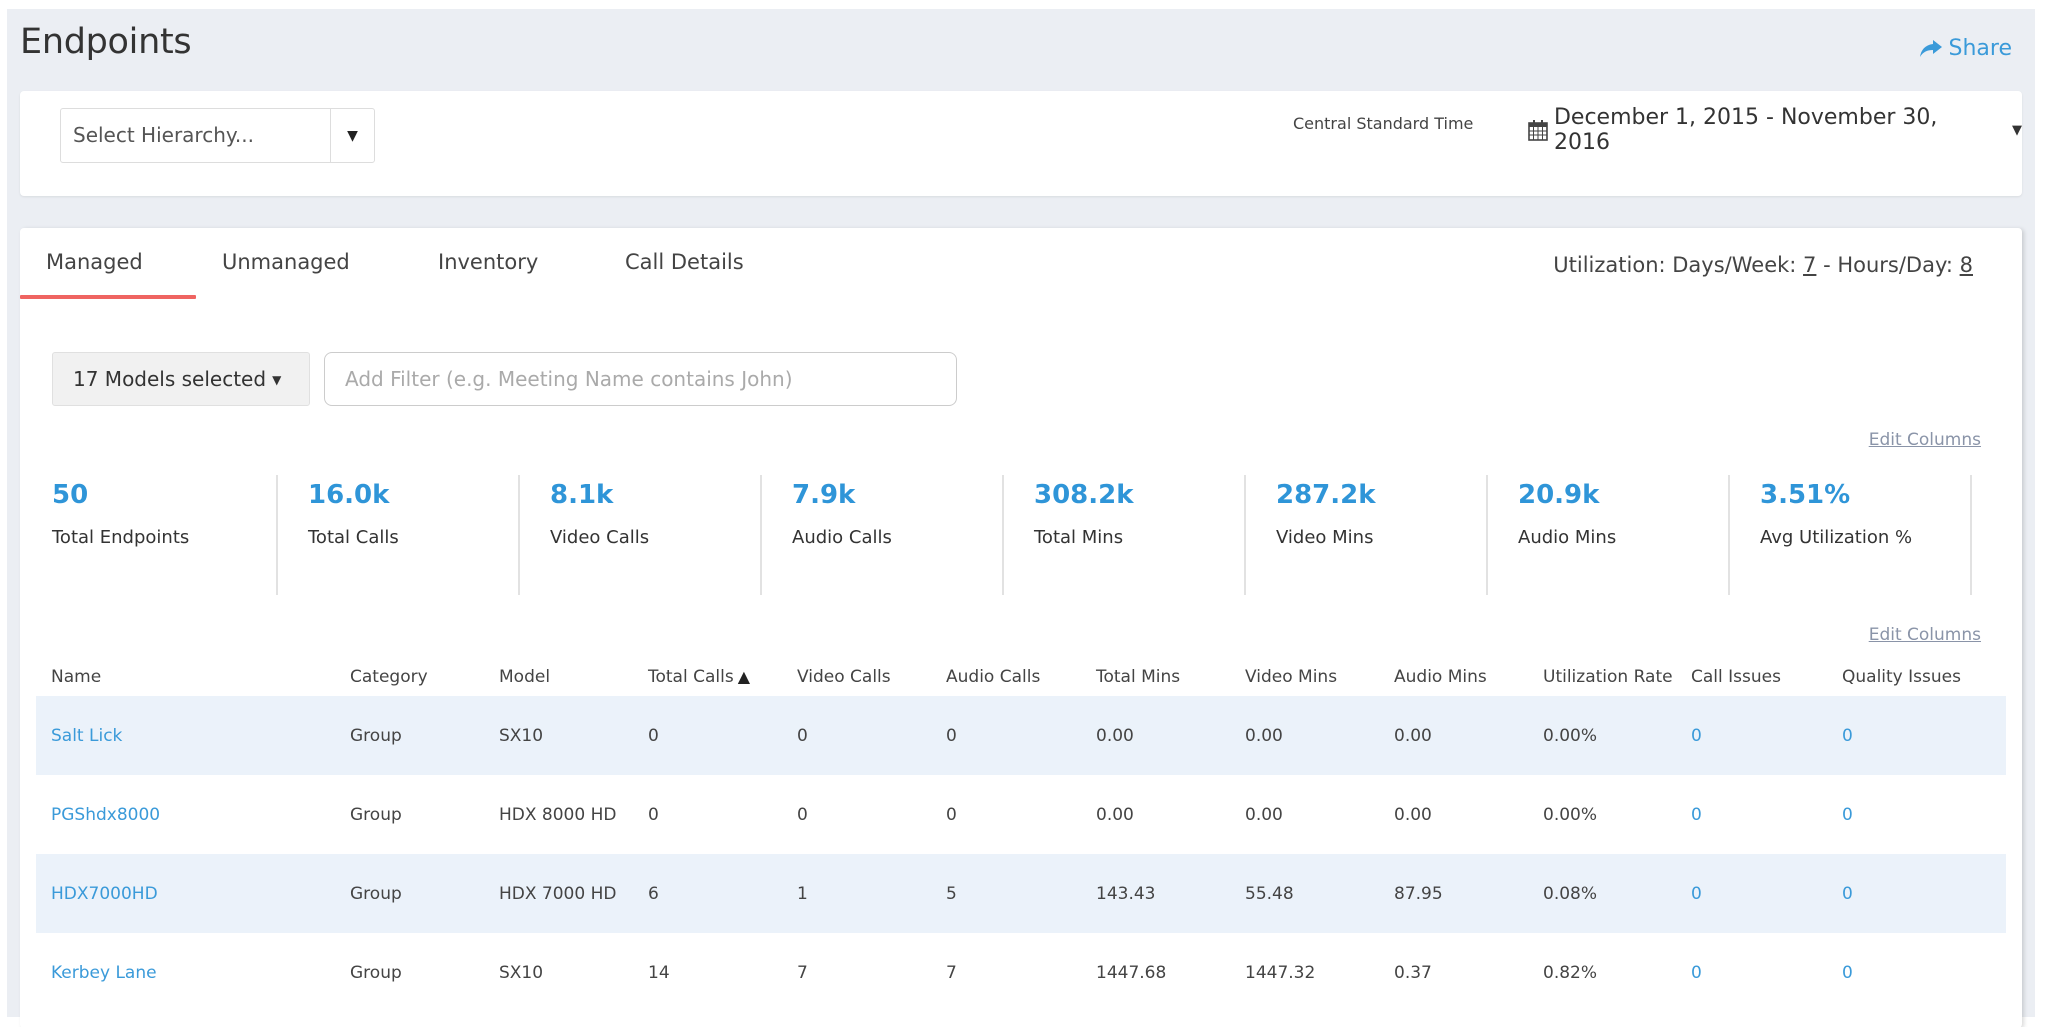 The width and height of the screenshot is (2048, 1027). Describe the element at coordinates (1775, 130) in the screenshot. I see `date-range-picker: December 1, 2015 - November 30, 2016 ▼` at that location.